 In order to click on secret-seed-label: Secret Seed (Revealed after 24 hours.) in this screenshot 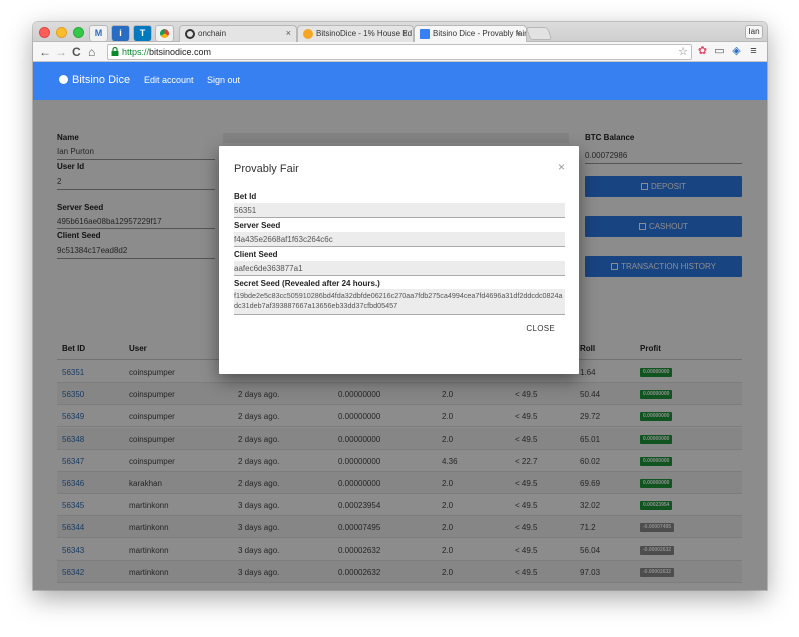, I will do `click(307, 283)`.